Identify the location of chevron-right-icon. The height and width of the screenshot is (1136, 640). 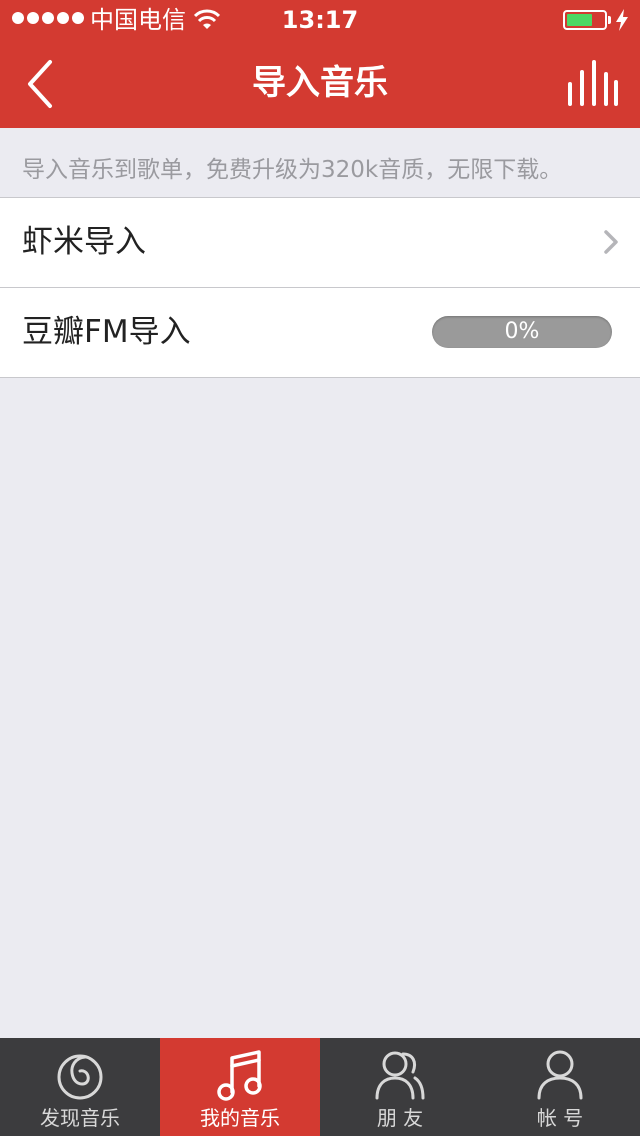
(611, 242).